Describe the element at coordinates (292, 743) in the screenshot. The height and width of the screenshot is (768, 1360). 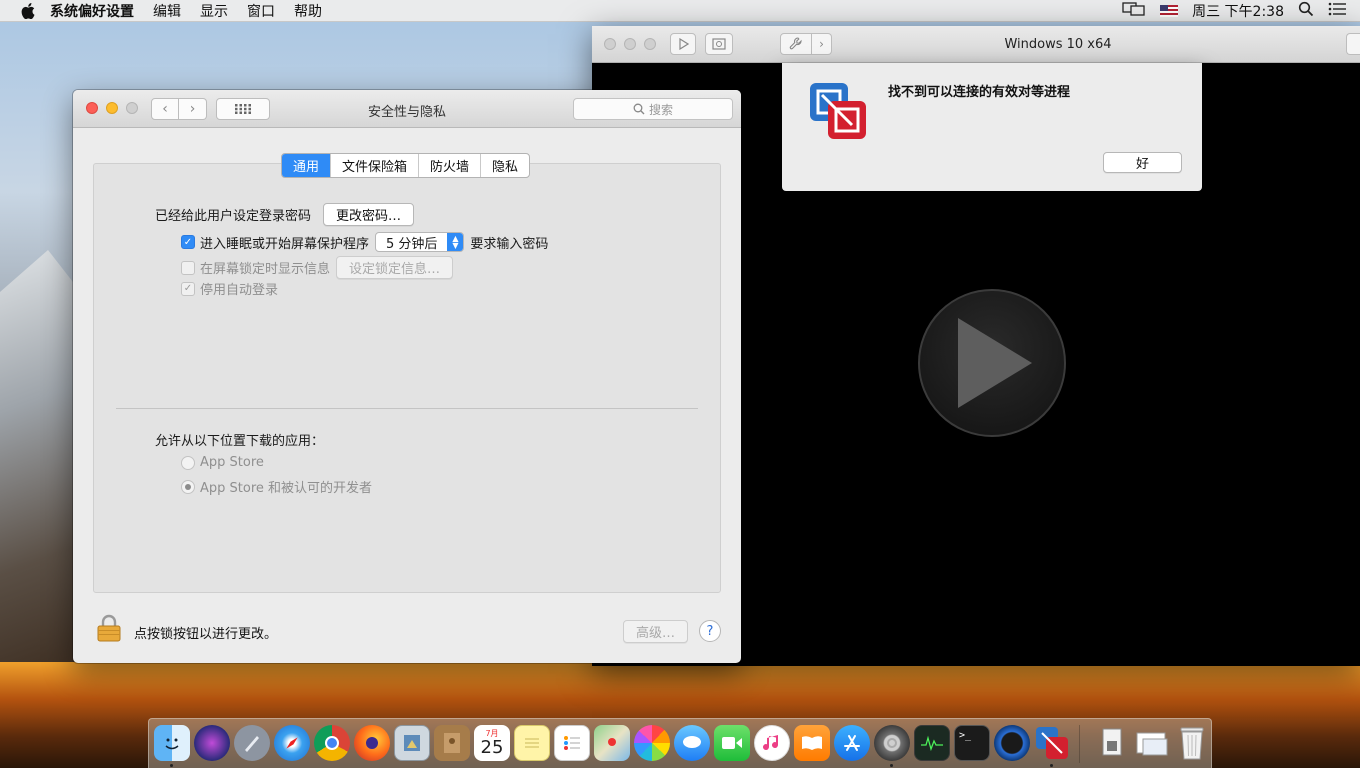
I see `safari-icon` at that location.